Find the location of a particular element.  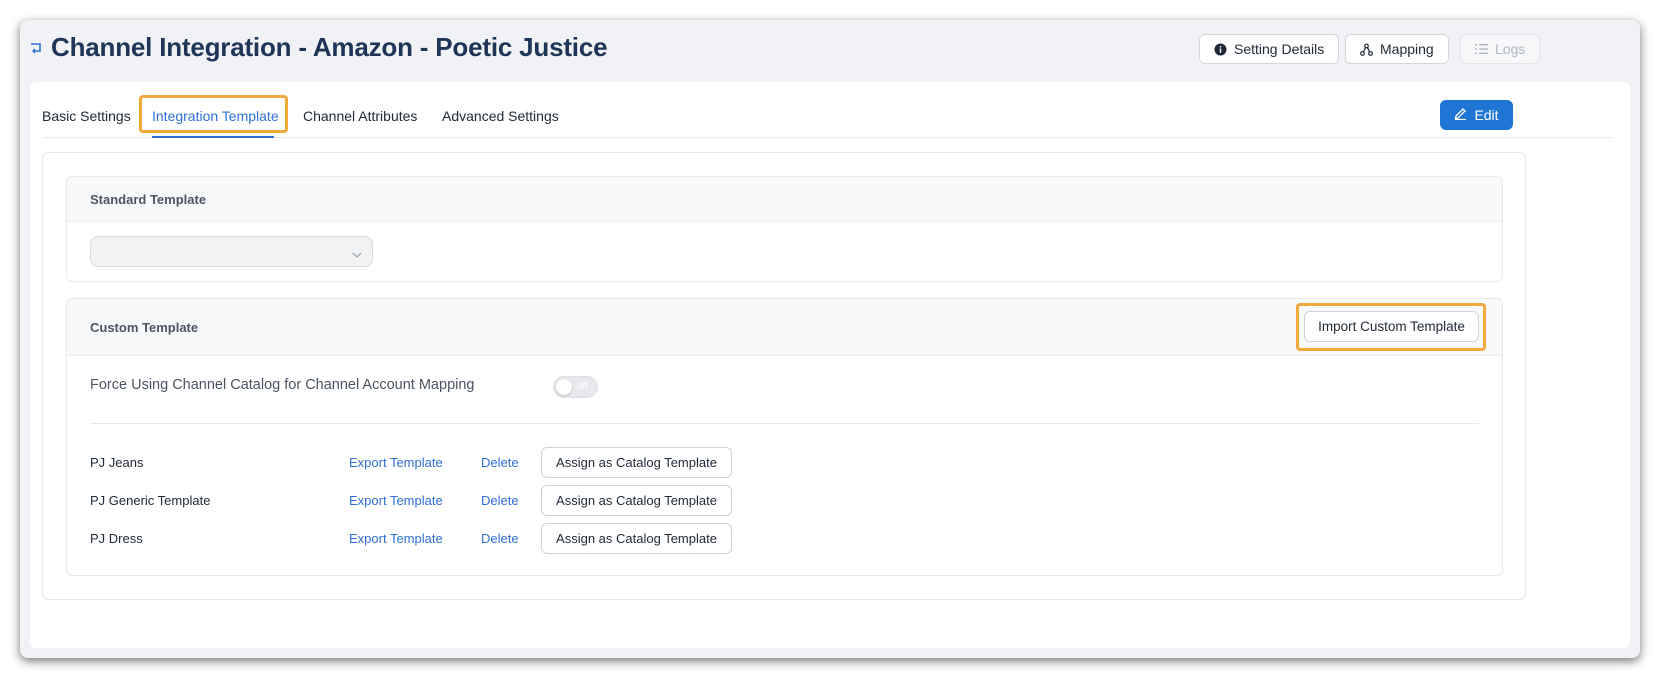

standard-template-select is located at coordinates (231, 251).